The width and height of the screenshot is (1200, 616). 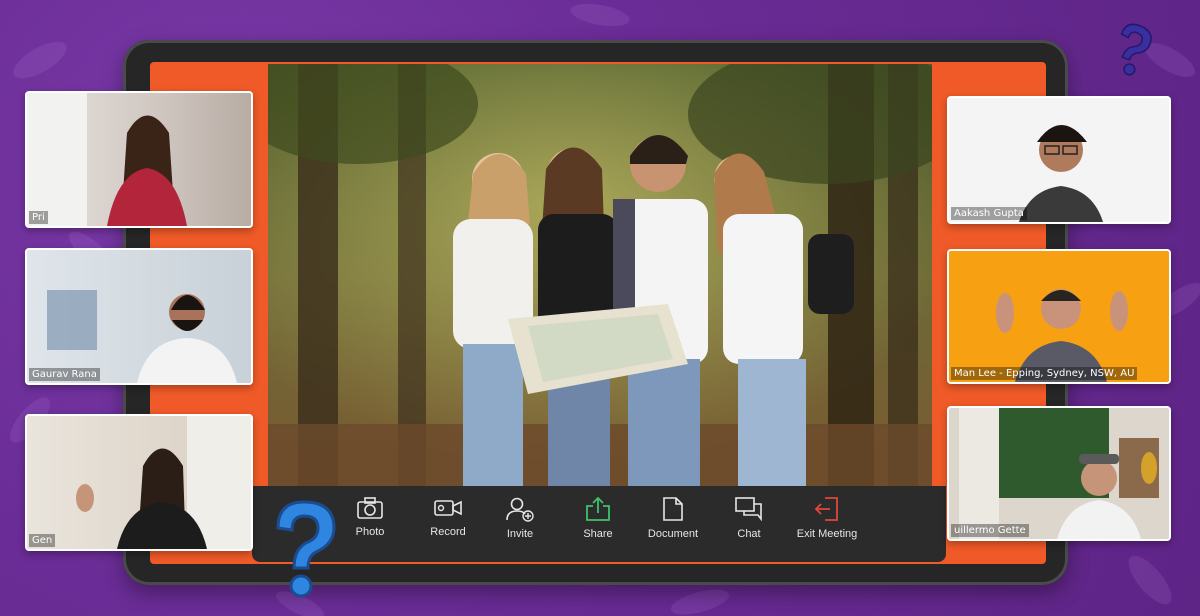 What do you see at coordinates (673, 509) in the screenshot?
I see `document-icon` at bounding box center [673, 509].